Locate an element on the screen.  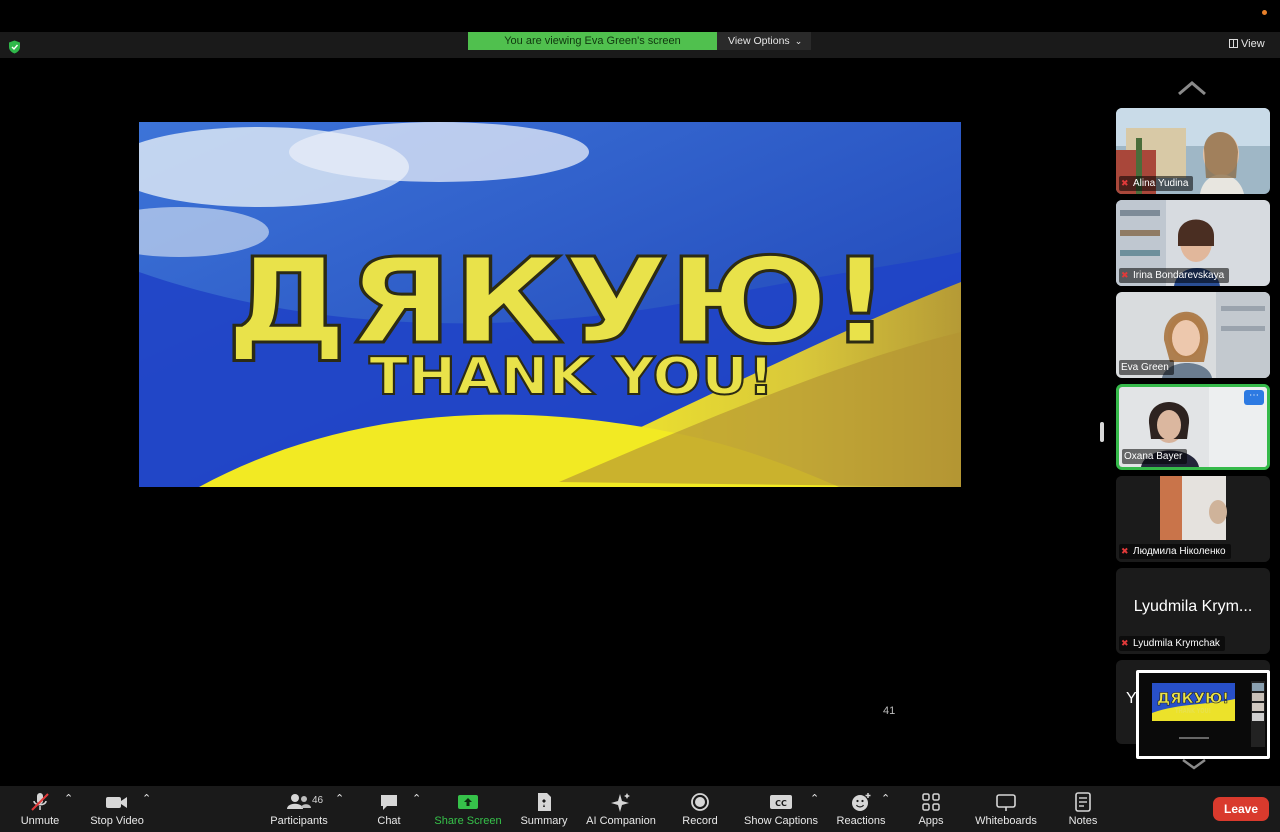
notes-icon is located at coordinates (1083, 802).